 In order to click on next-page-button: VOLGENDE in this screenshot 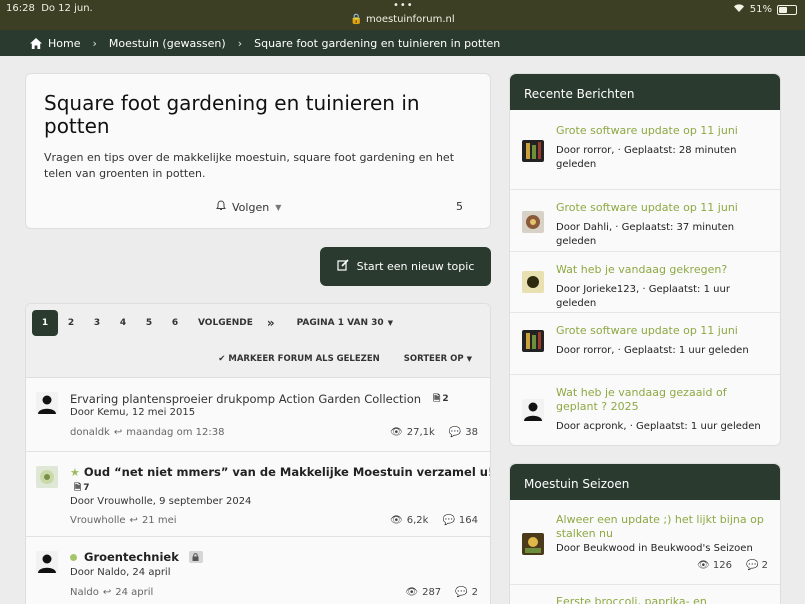, I will do `click(225, 323)`.